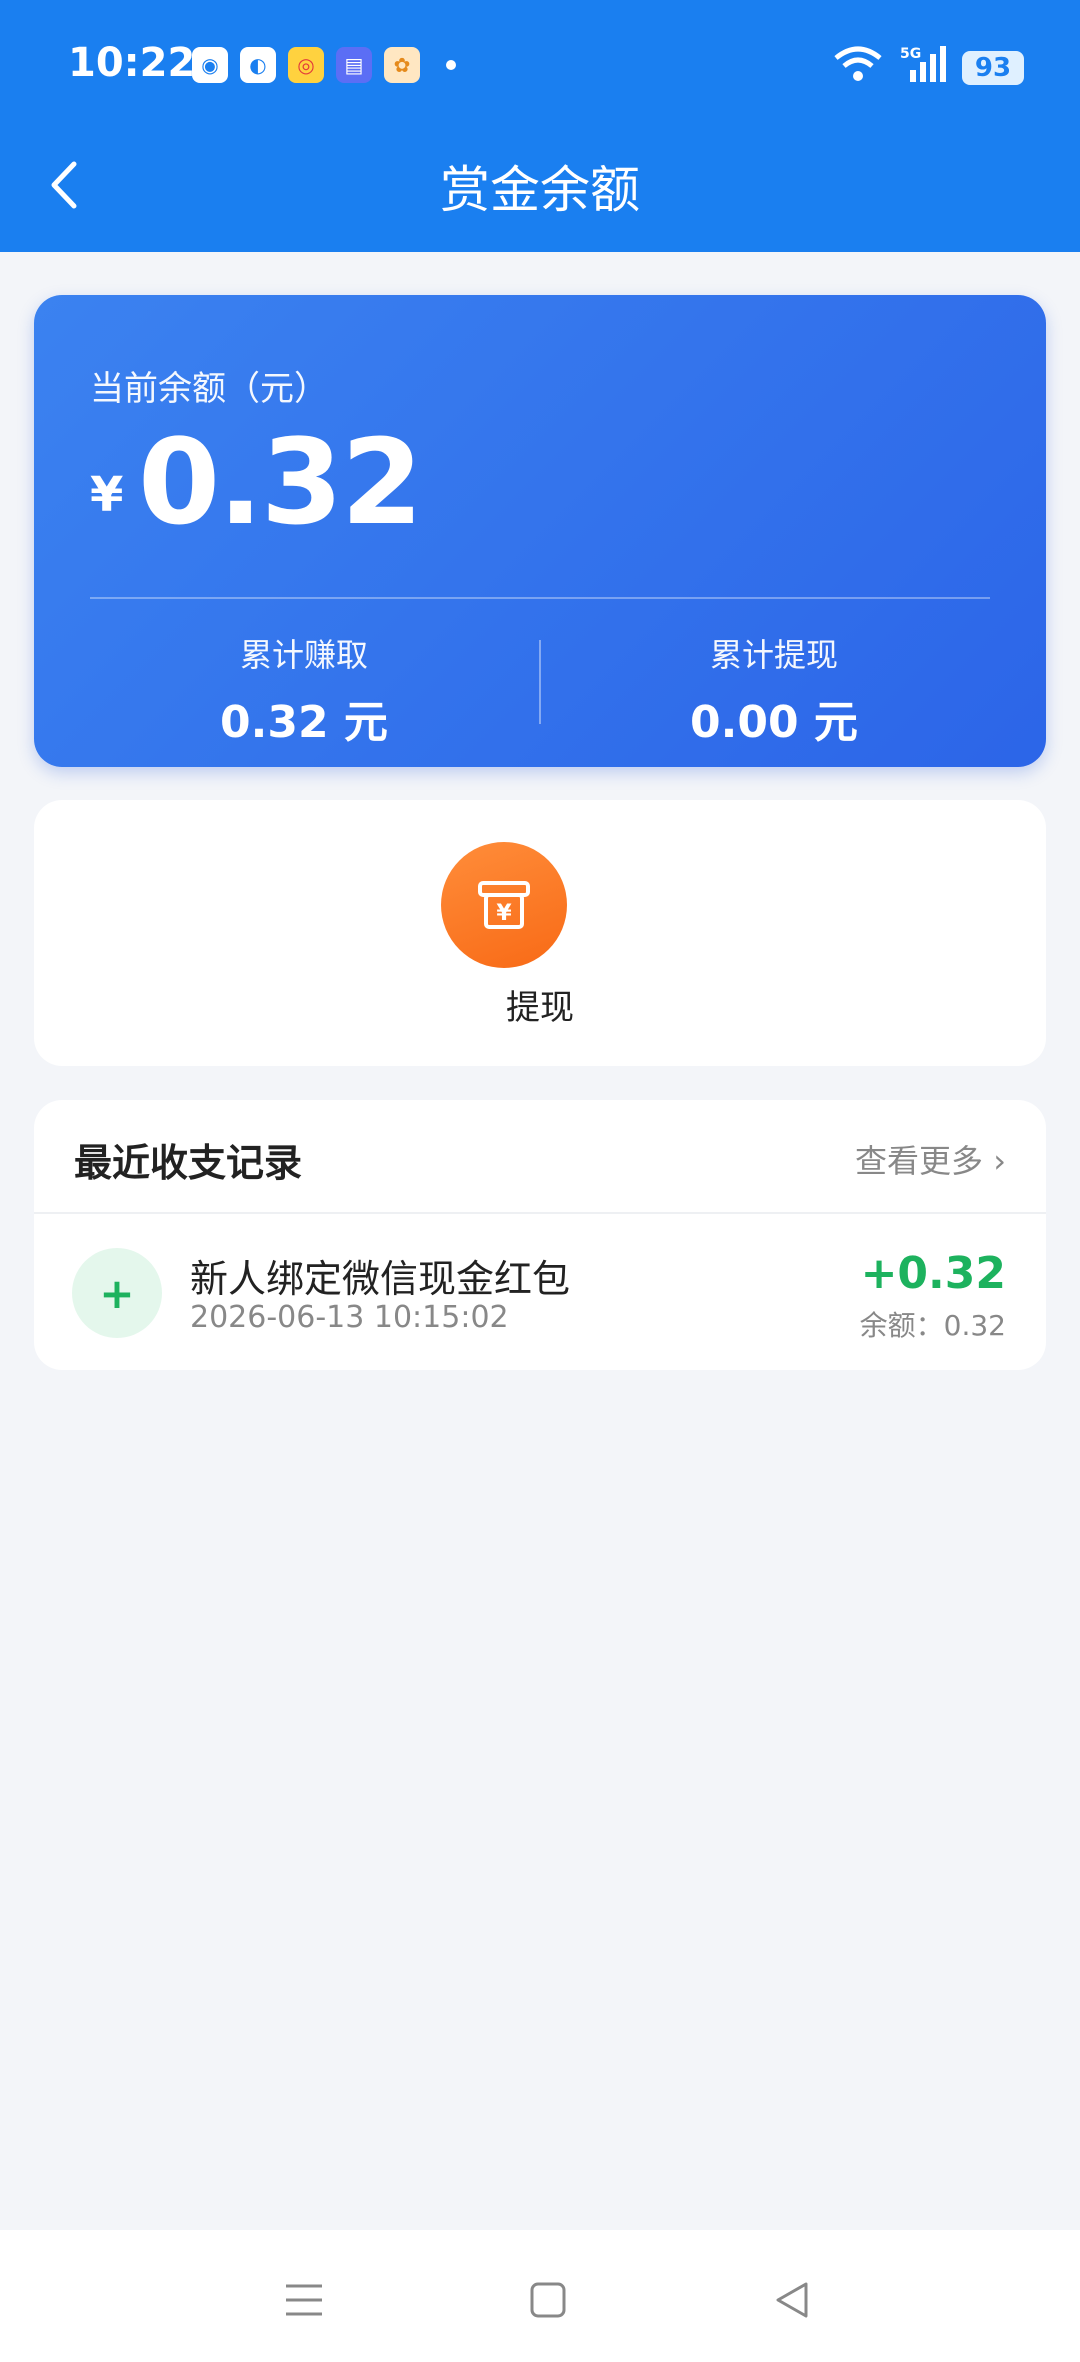  I want to click on records-divider, so click(540, 1213).